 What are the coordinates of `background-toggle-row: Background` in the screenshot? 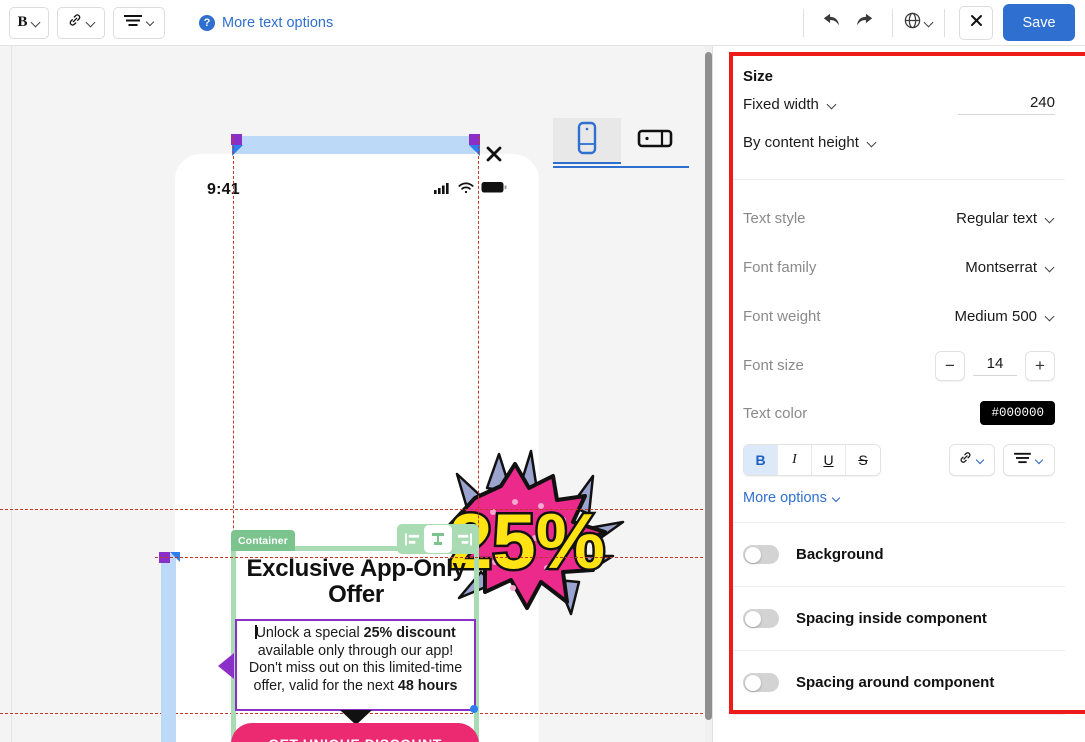 It's located at (899, 554).